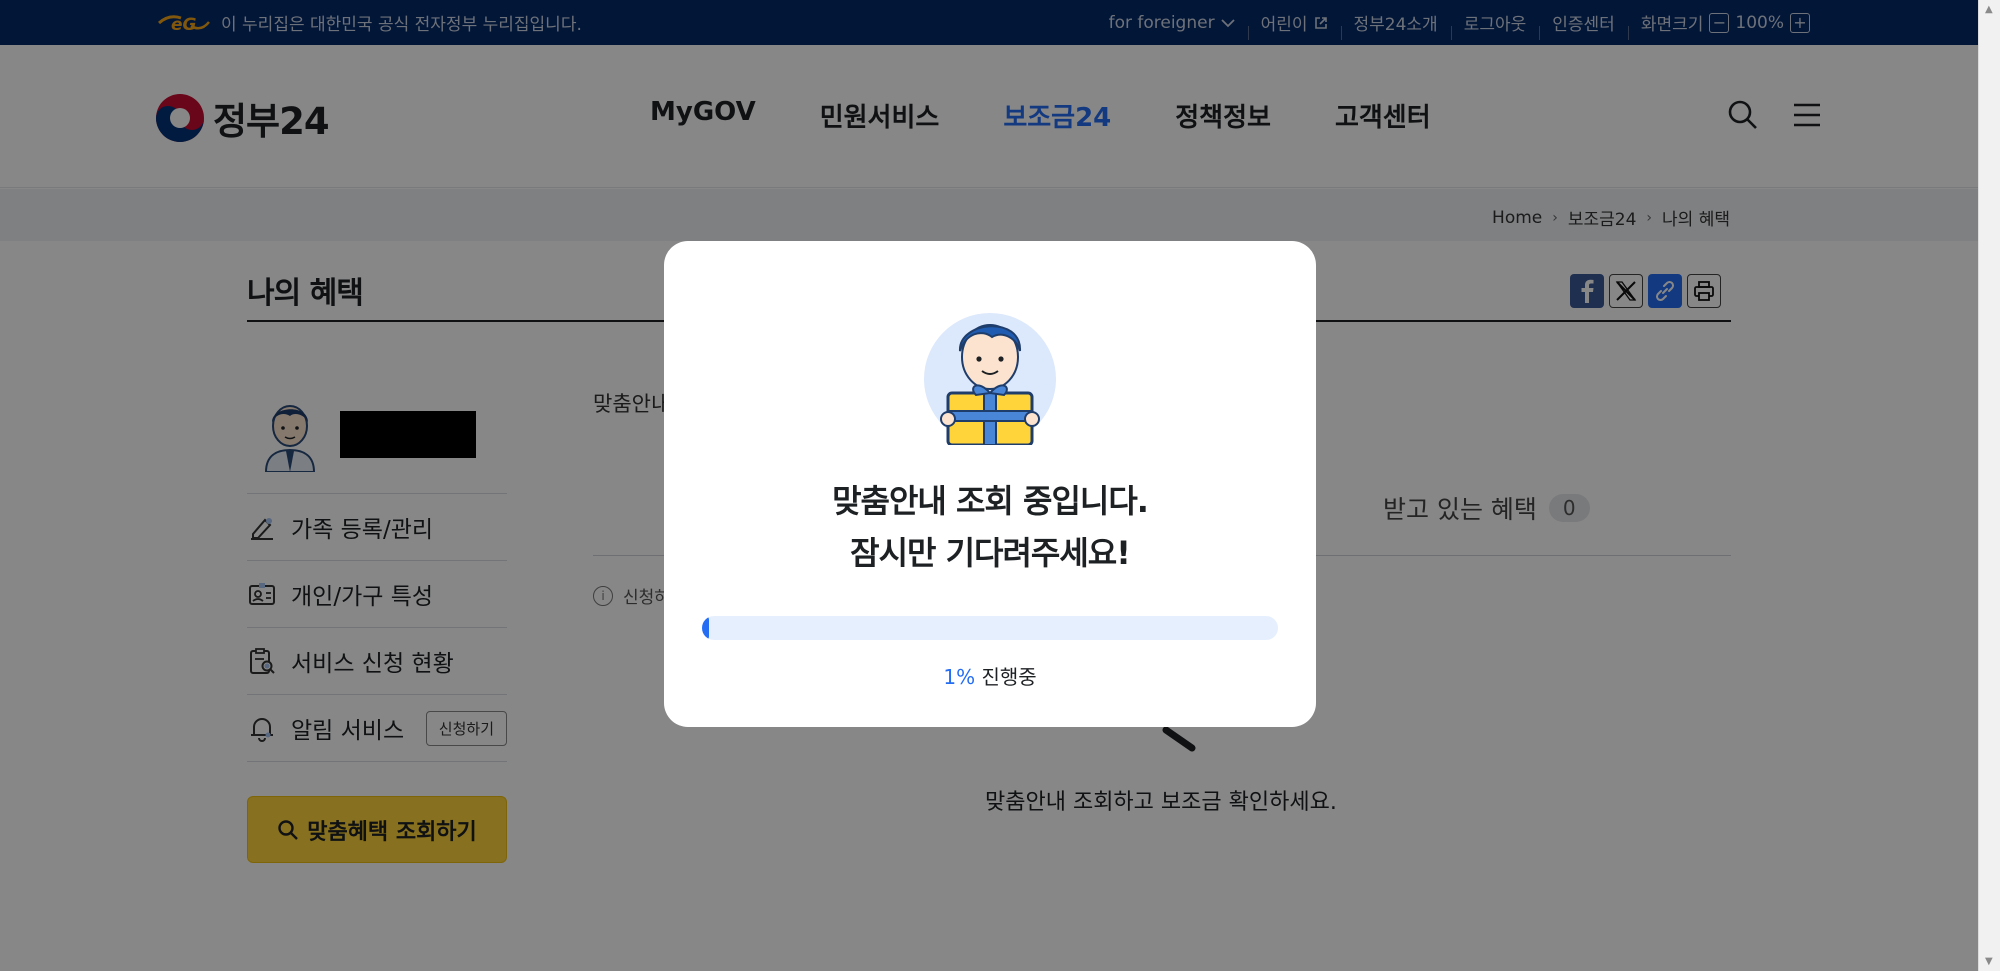 This screenshot has height=971, width=2000. What do you see at coordinates (959, 677) in the screenshot?
I see `progress-percent: 1%` at bounding box center [959, 677].